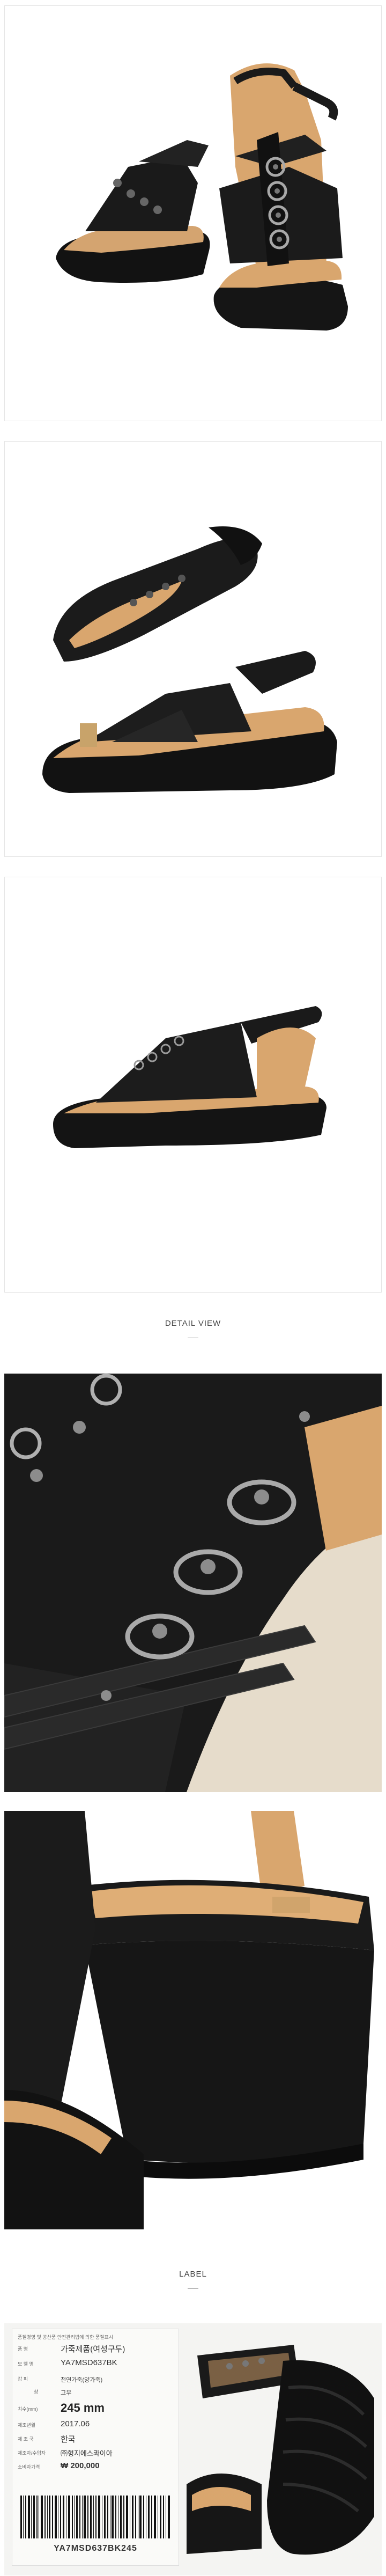 This screenshot has width=386, height=2576. I want to click on label-maker-value: ㈜형지에스콰이아, so click(87, 2453).